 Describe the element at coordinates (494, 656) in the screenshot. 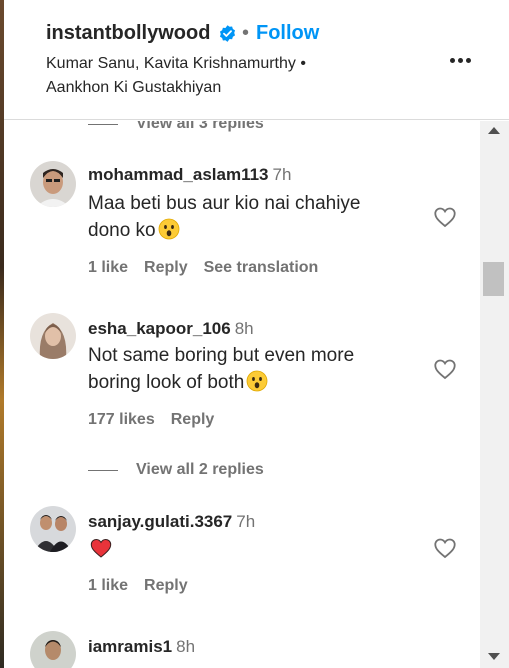

I see `scroll-down-arrow-icon` at that location.